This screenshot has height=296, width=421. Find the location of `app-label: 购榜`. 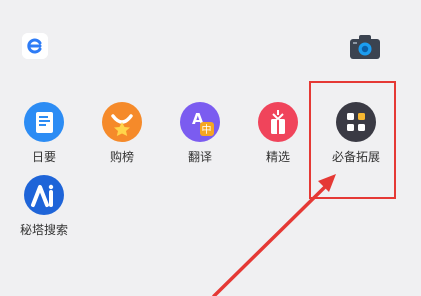

app-label: 购榜 is located at coordinates (121, 157).